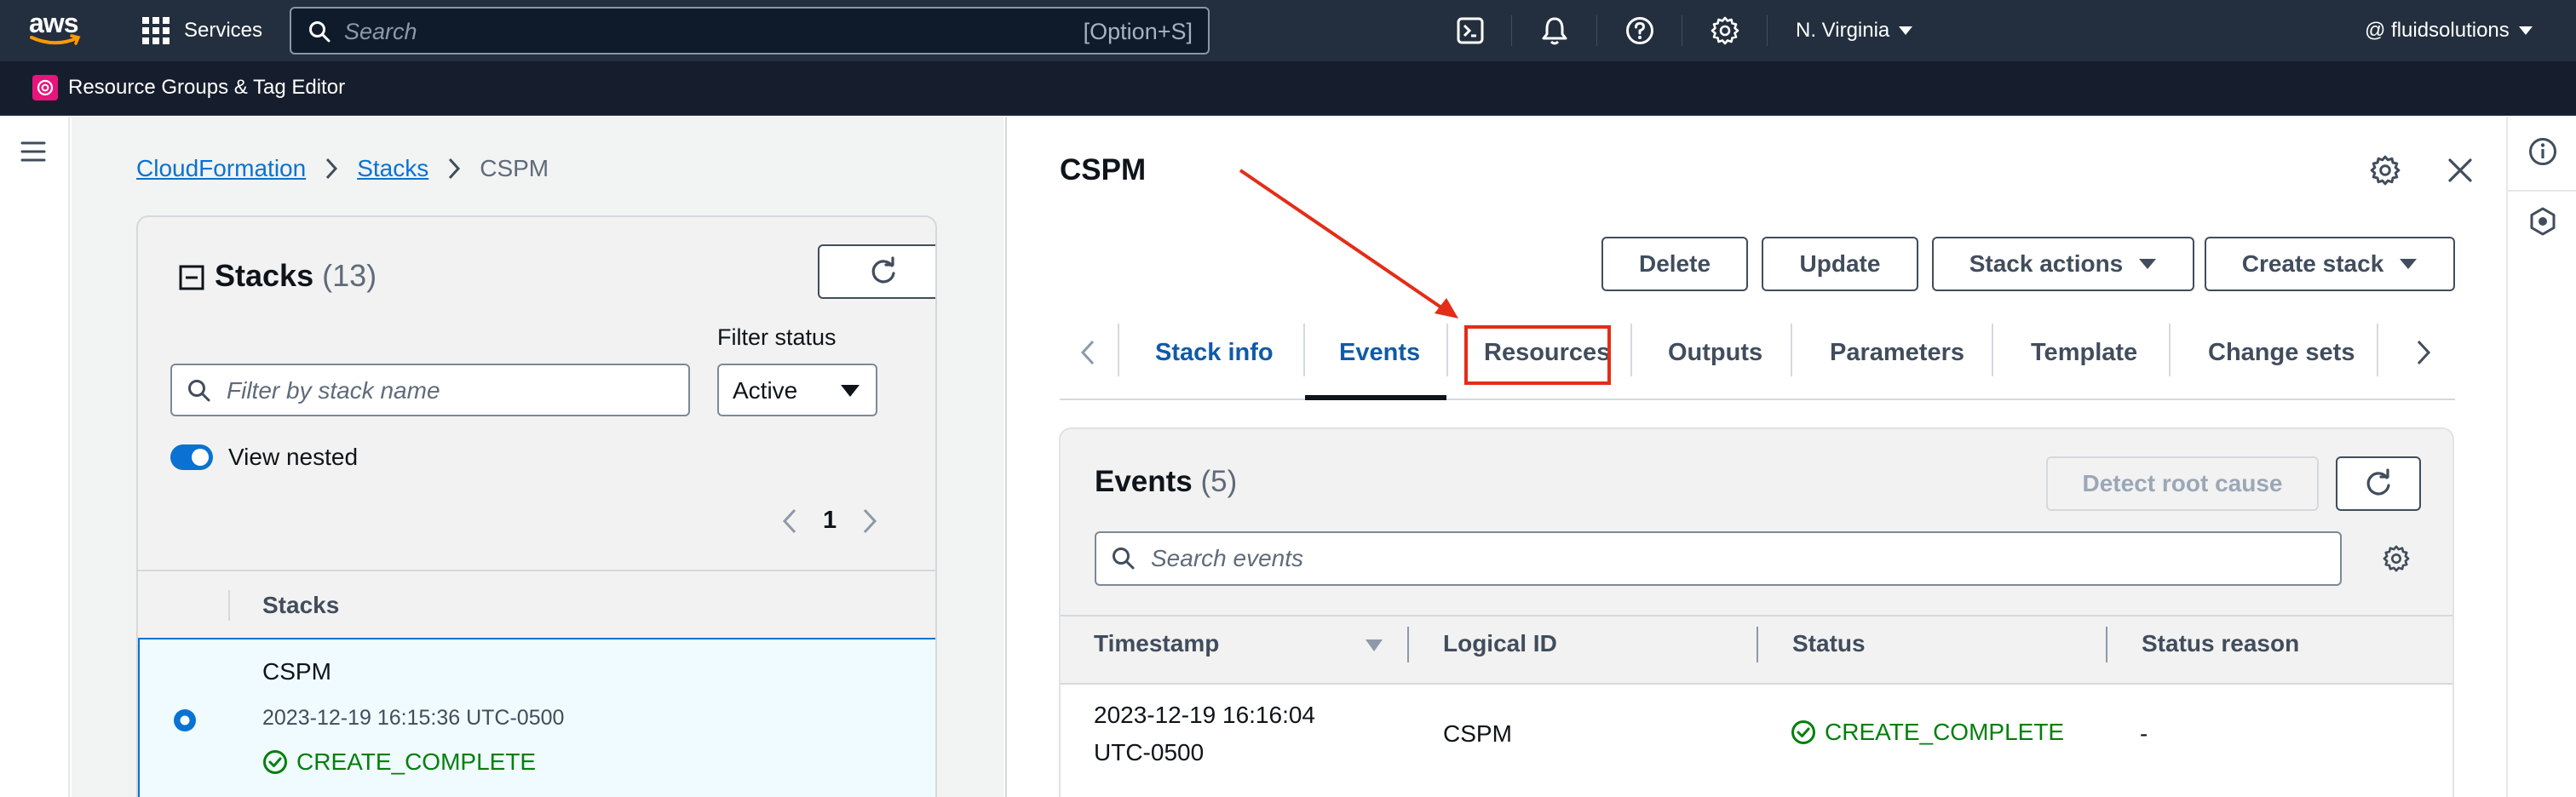  What do you see at coordinates (59, 29) in the screenshot?
I see `aws-logo: aws` at bounding box center [59, 29].